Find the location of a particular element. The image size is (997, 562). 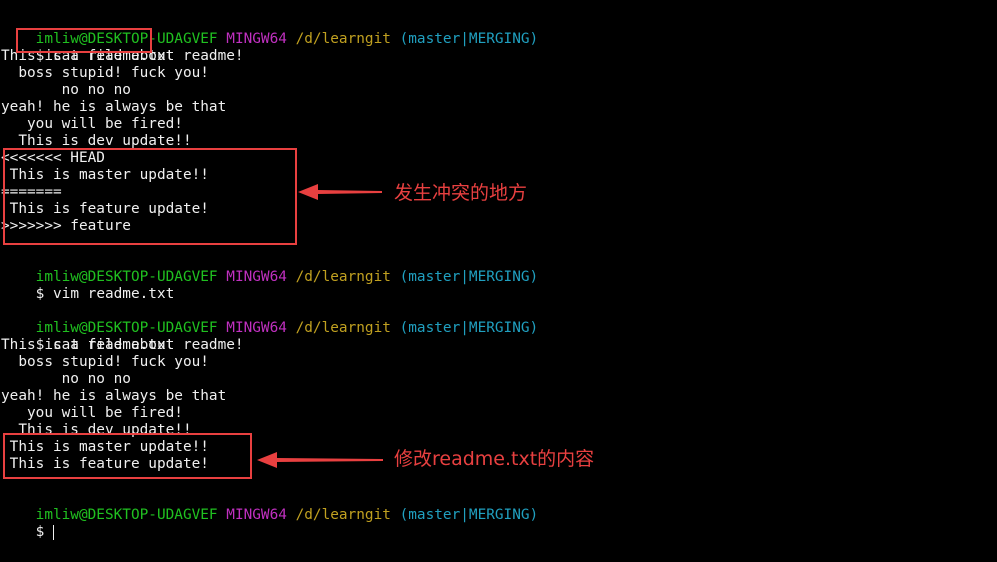

text-cursor is located at coordinates (53, 532).